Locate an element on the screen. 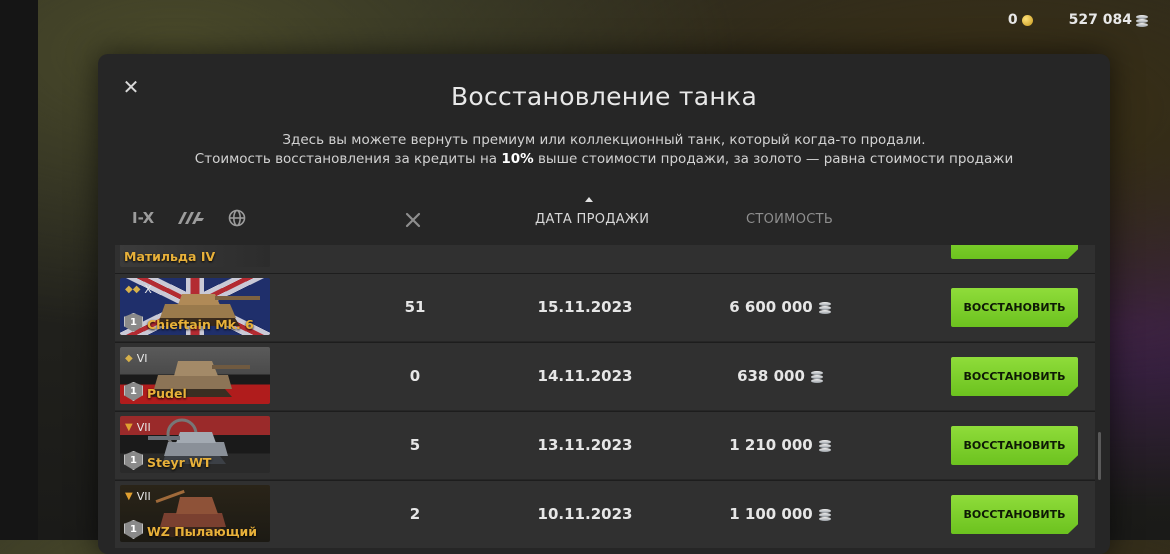 The width and height of the screenshot is (1170, 554). tank-thumbnail: ▼ VII 1 WZ Пылающий is located at coordinates (195, 513).